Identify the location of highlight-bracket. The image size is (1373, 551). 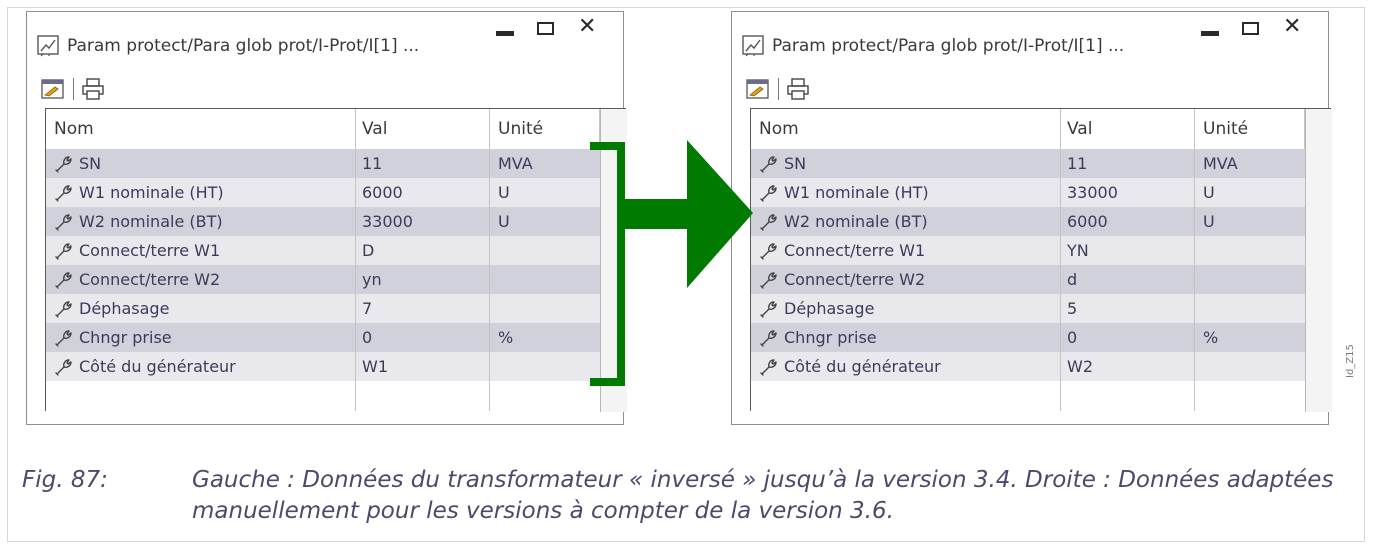
(607, 264).